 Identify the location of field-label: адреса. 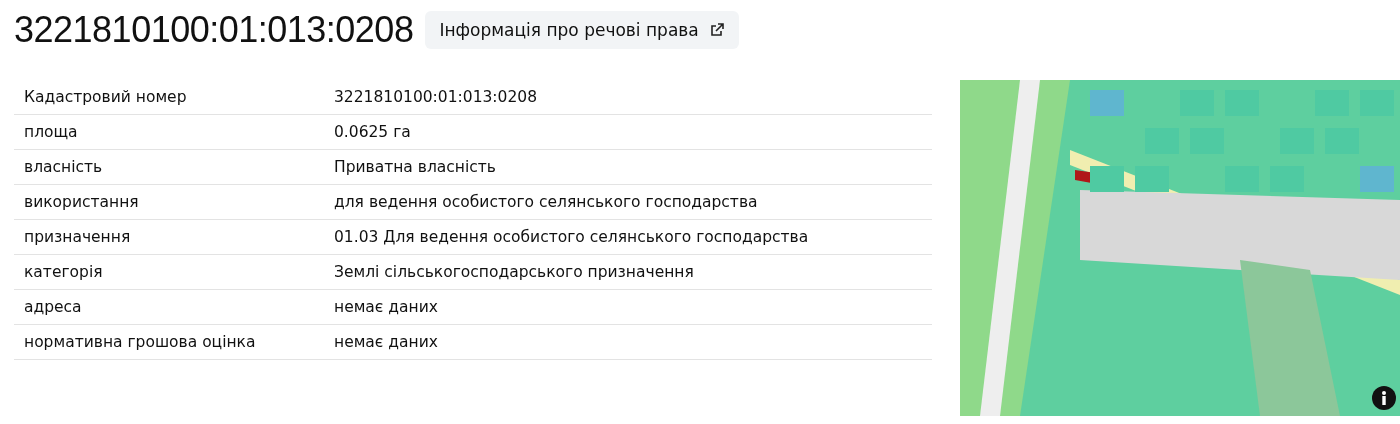
(53, 307).